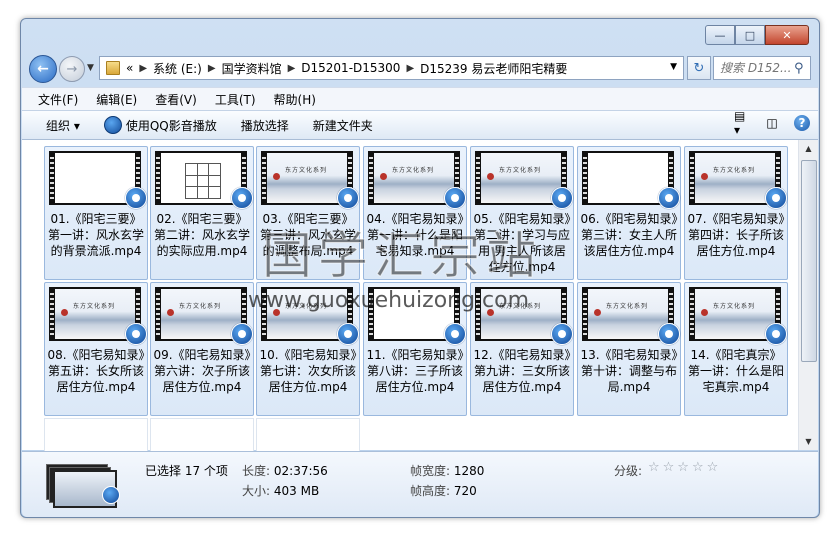 The width and height of the screenshot is (839, 537). I want to click on file-name: 12.《阳宅易知录》第九讲：三女所该居住方位.mp4, so click(522, 371).